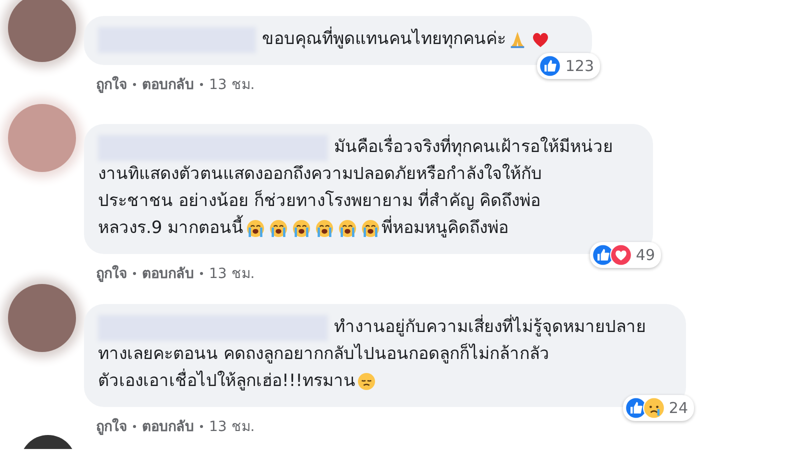  Describe the element at coordinates (473, 147) in the screenshot. I see `comment-text: มันคือเรื่อวจริงที่ทุกคนเฝ้ารอให้มีหน่วย` at that location.